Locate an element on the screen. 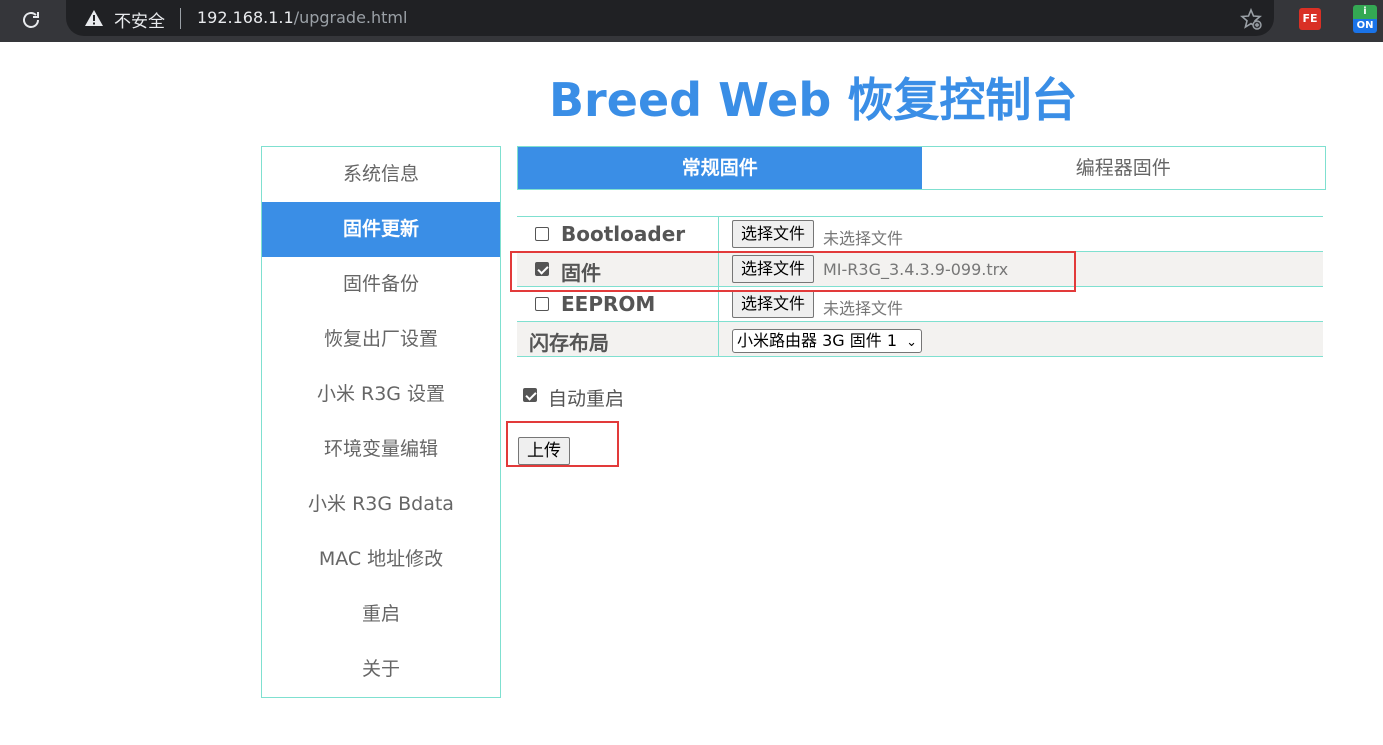 The width and height of the screenshot is (1383, 745). url-text: 192.168.1.1/upgrade.html is located at coordinates (302, 17).